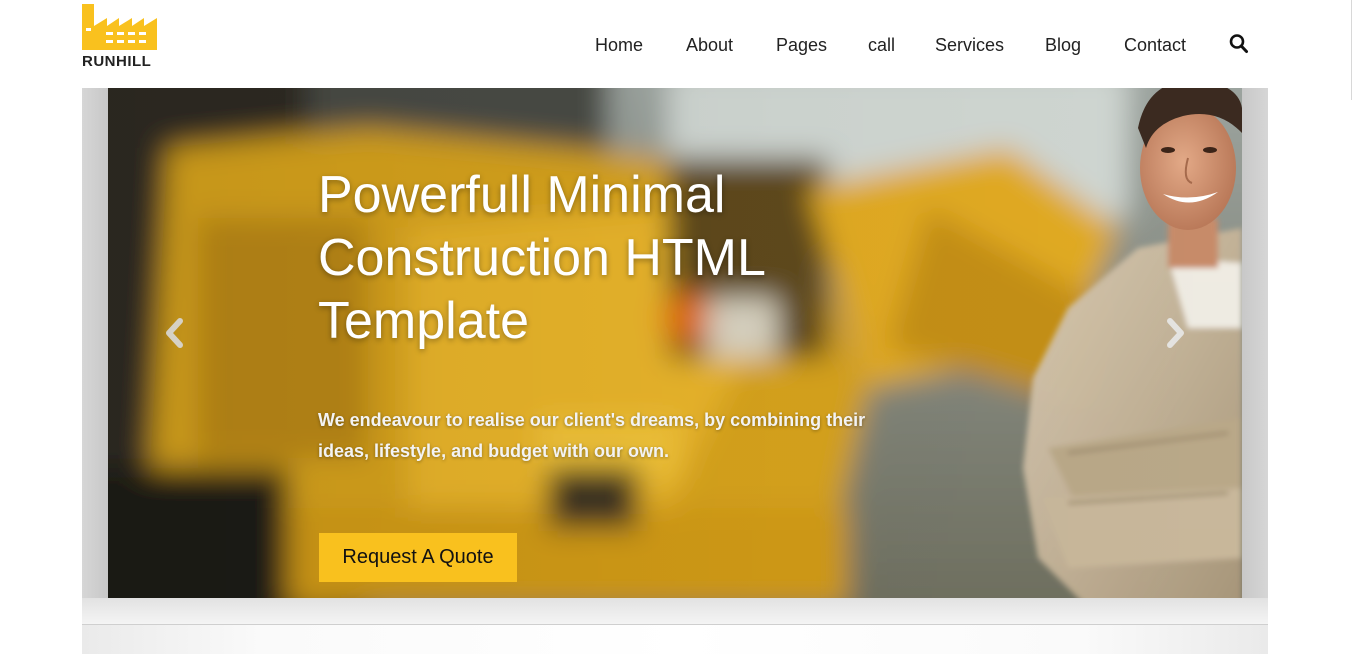 The height and width of the screenshot is (654, 1353). Describe the element at coordinates (1155, 45) in the screenshot. I see `nav-item-contact: Contact` at that location.